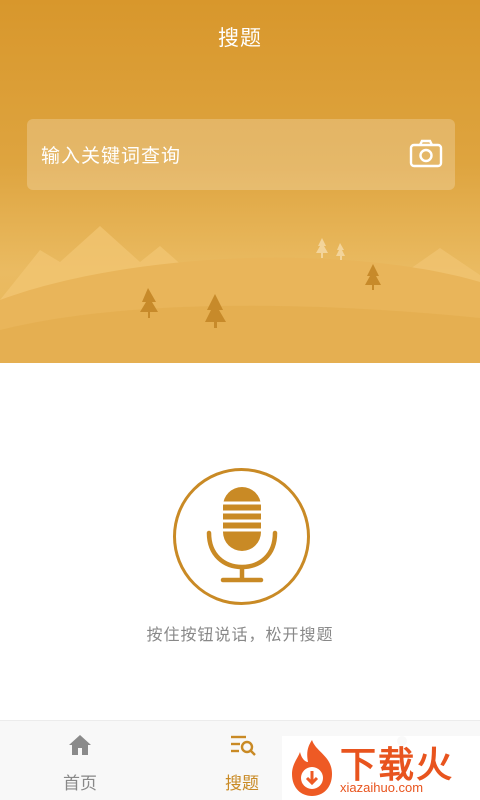 This screenshot has width=480, height=800. Describe the element at coordinates (240, 634) in the screenshot. I see `voice-hint: 按住按钮说话，松开搜题` at that location.